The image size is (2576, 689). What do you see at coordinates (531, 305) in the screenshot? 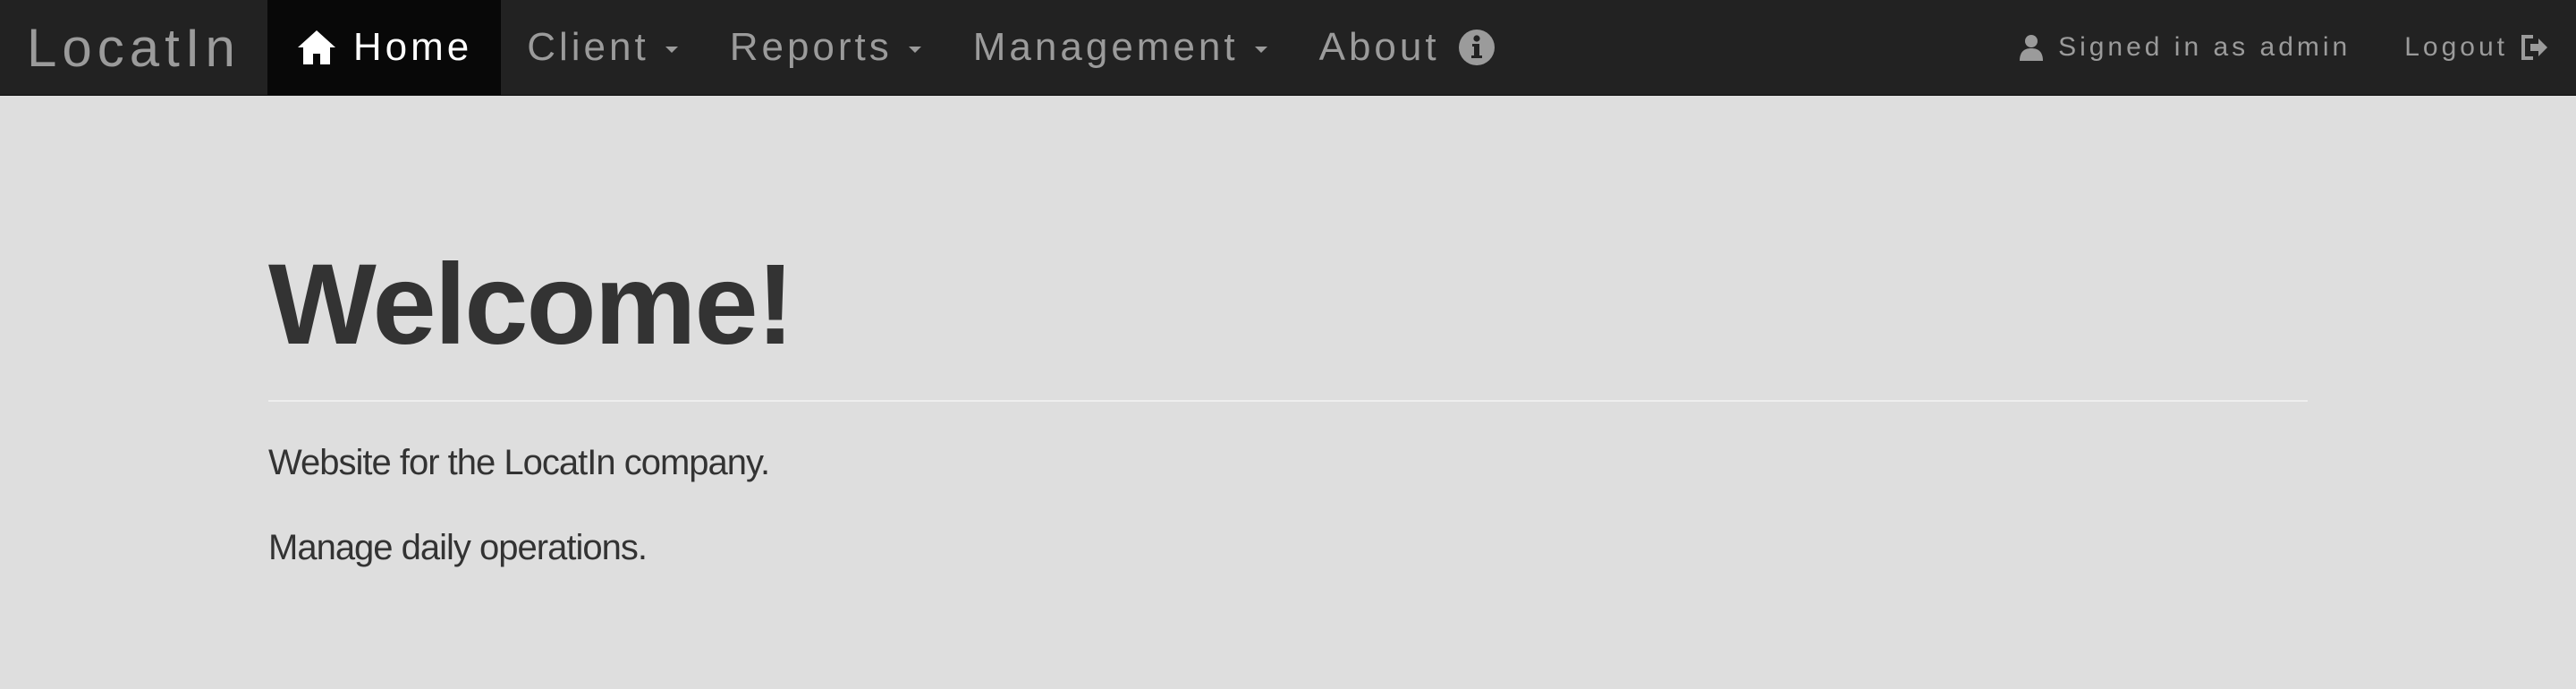
I see `page-title: Welcome!` at bounding box center [531, 305].